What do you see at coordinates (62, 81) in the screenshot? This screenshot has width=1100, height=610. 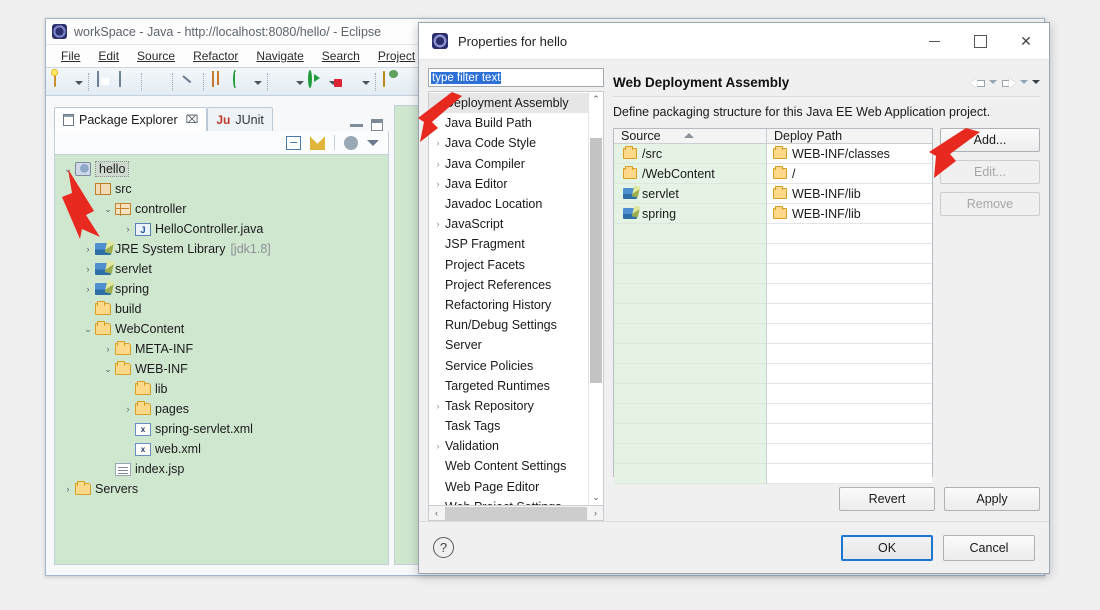 I see `new-file-icon` at bounding box center [62, 81].